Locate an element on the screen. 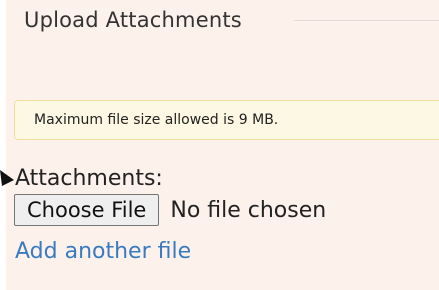 This screenshot has height=290, width=439. fieldset-title: Upload Attachments is located at coordinates (133, 20).